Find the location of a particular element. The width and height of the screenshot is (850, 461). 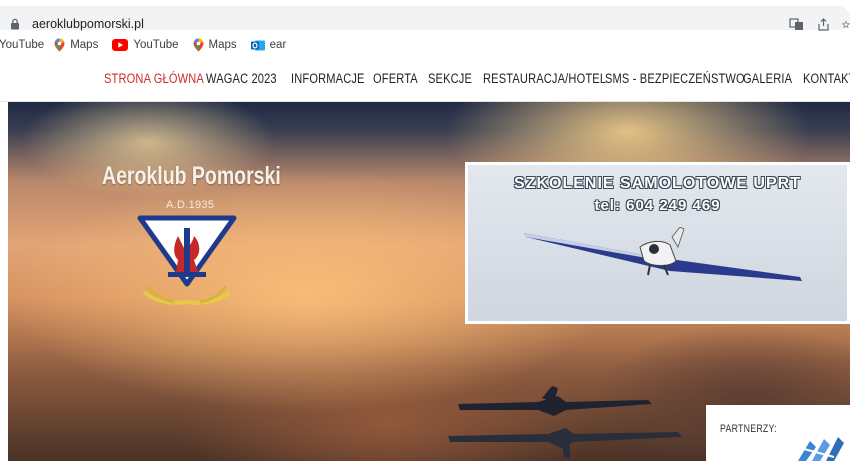

url-text: aeroklubpomorski.pl is located at coordinates (88, 24).